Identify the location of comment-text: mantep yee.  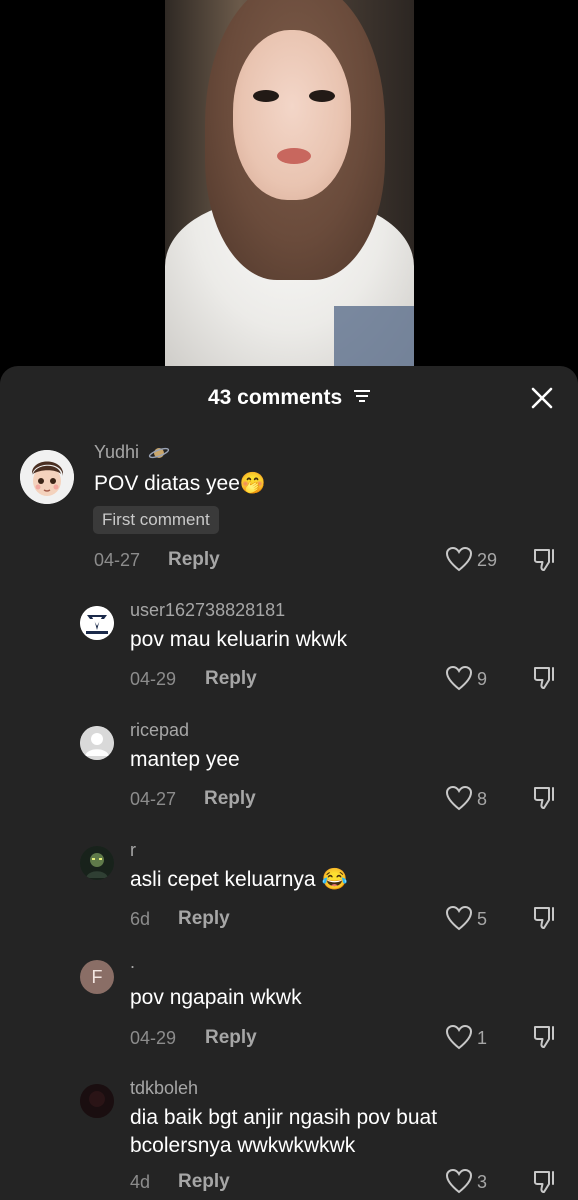
(185, 759).